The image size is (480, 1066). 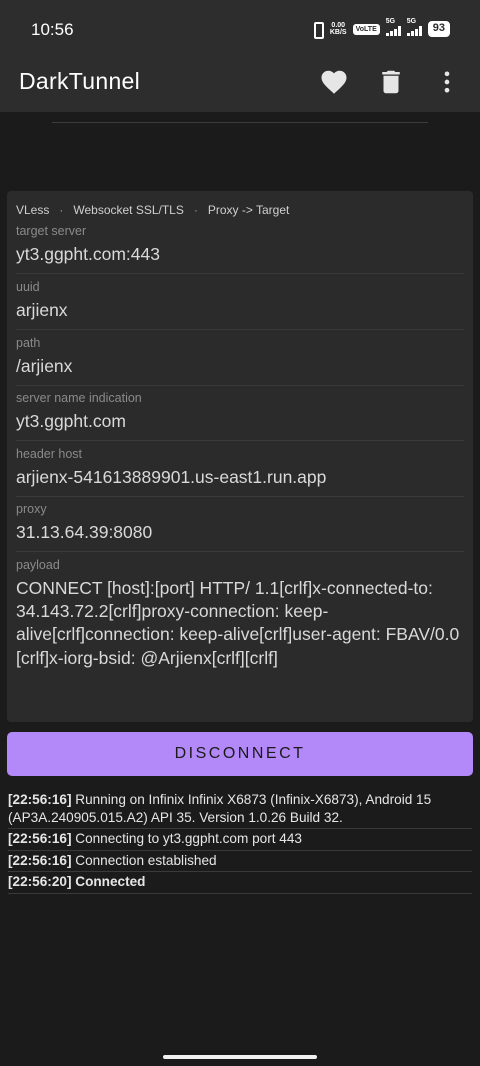 I want to click on config-summary: VLess · Websocket SSL/TLS · Proxy -> Target, so click(x=152, y=210).